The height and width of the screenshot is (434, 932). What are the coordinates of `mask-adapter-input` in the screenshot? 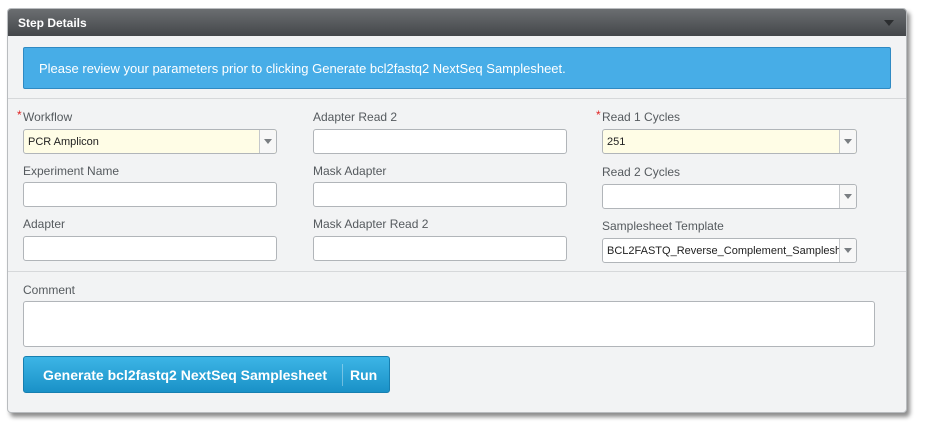 It's located at (440, 194).